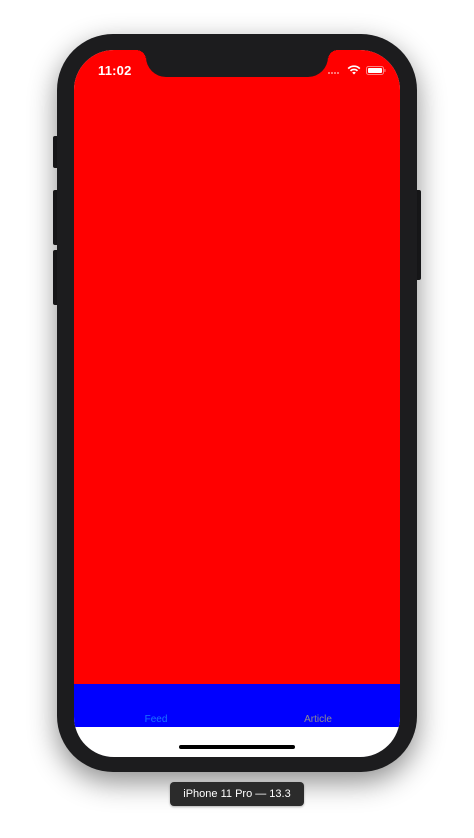 The width and height of the screenshot is (474, 838). What do you see at coordinates (237, 63) in the screenshot?
I see `notch` at bounding box center [237, 63].